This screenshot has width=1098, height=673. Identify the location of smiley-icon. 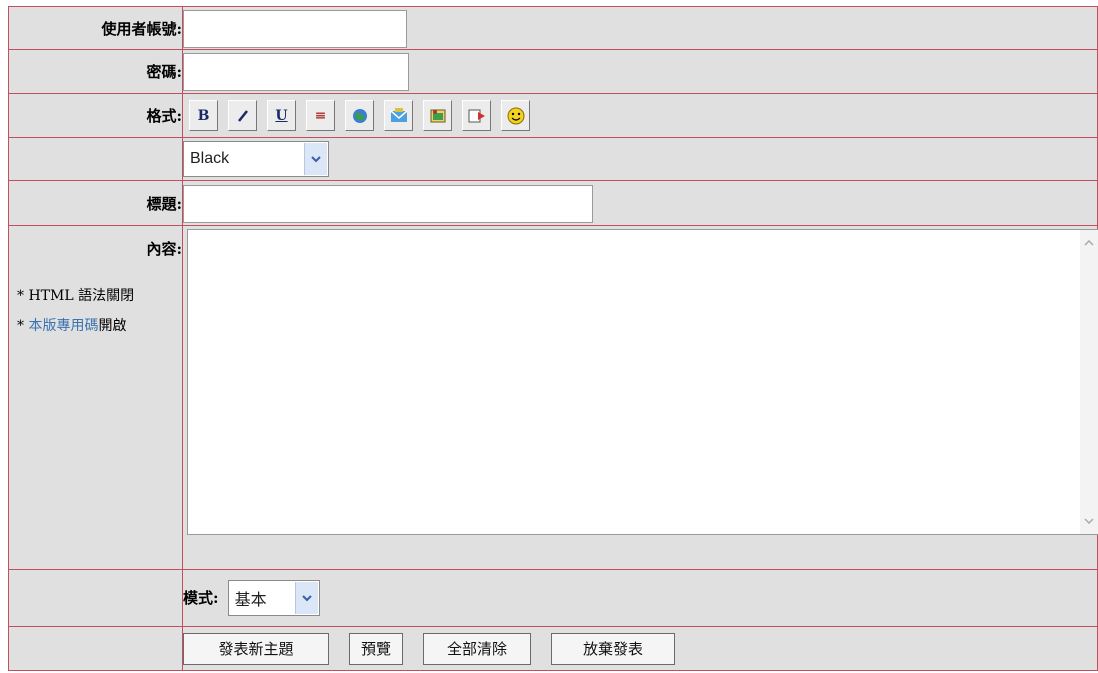
(515, 115).